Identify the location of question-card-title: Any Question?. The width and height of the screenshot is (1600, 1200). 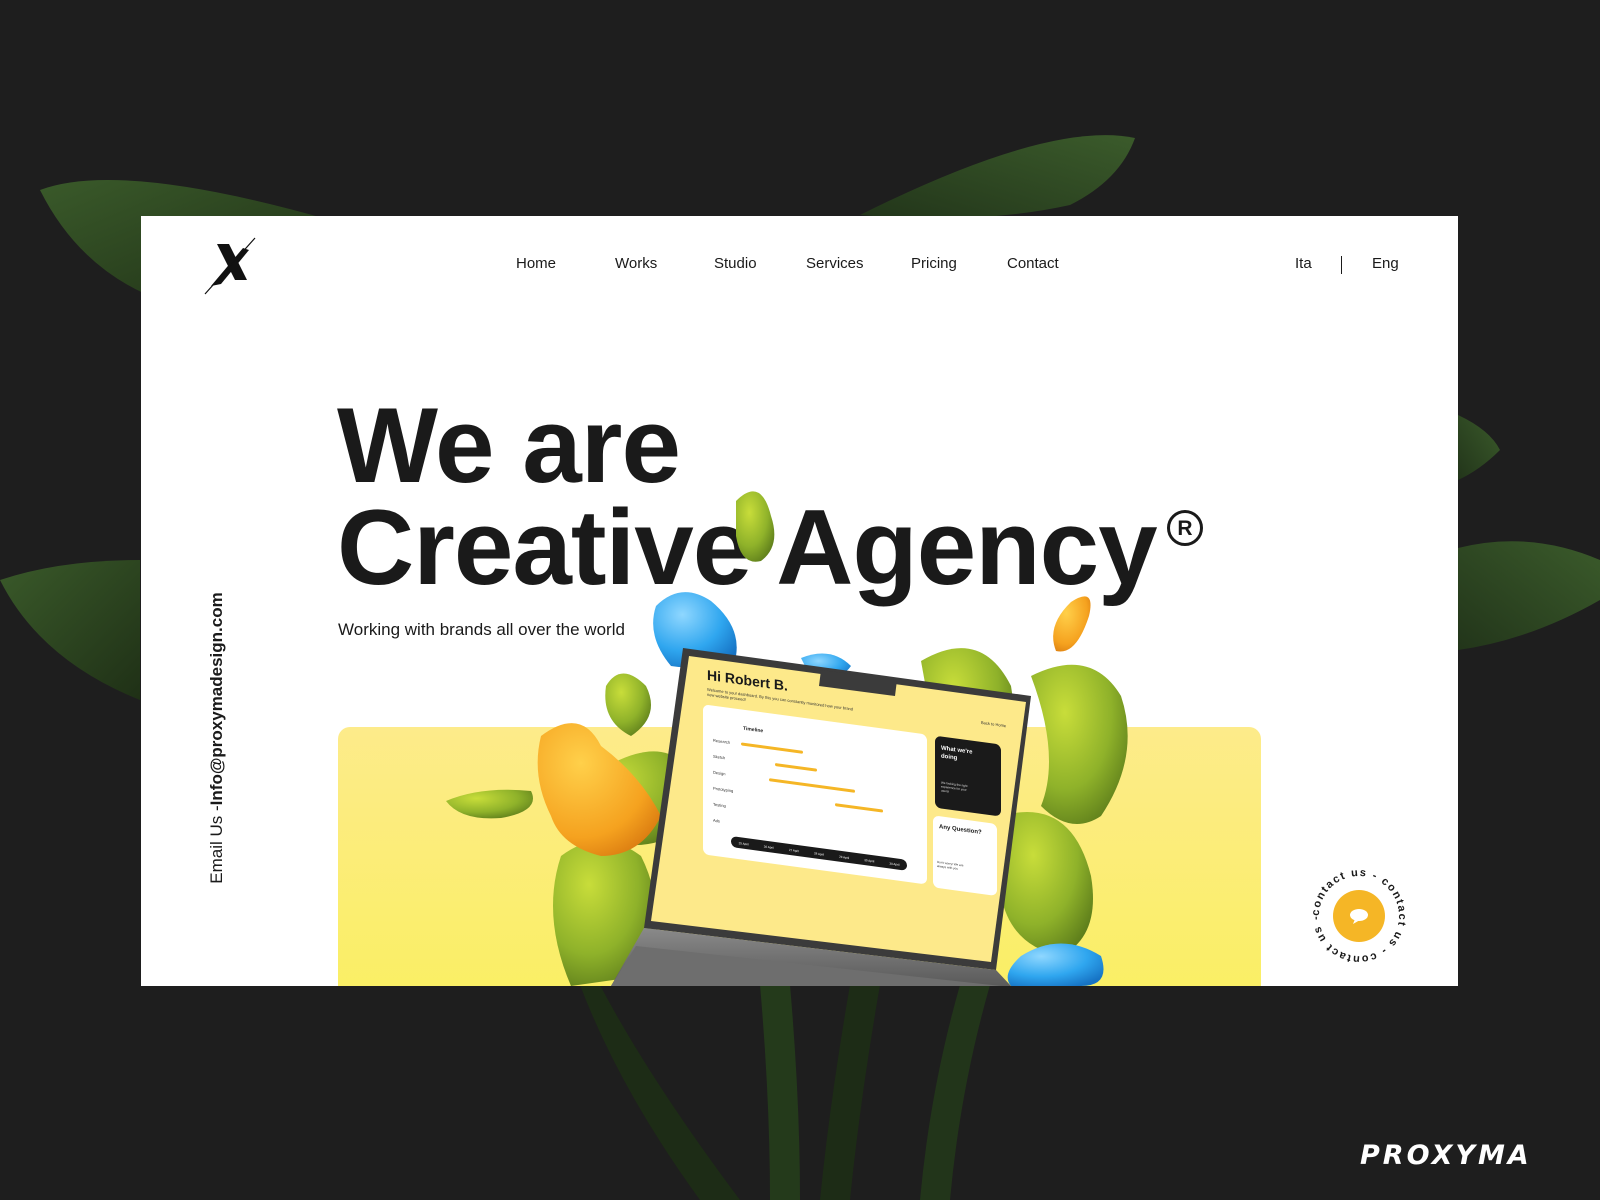
(960, 830).